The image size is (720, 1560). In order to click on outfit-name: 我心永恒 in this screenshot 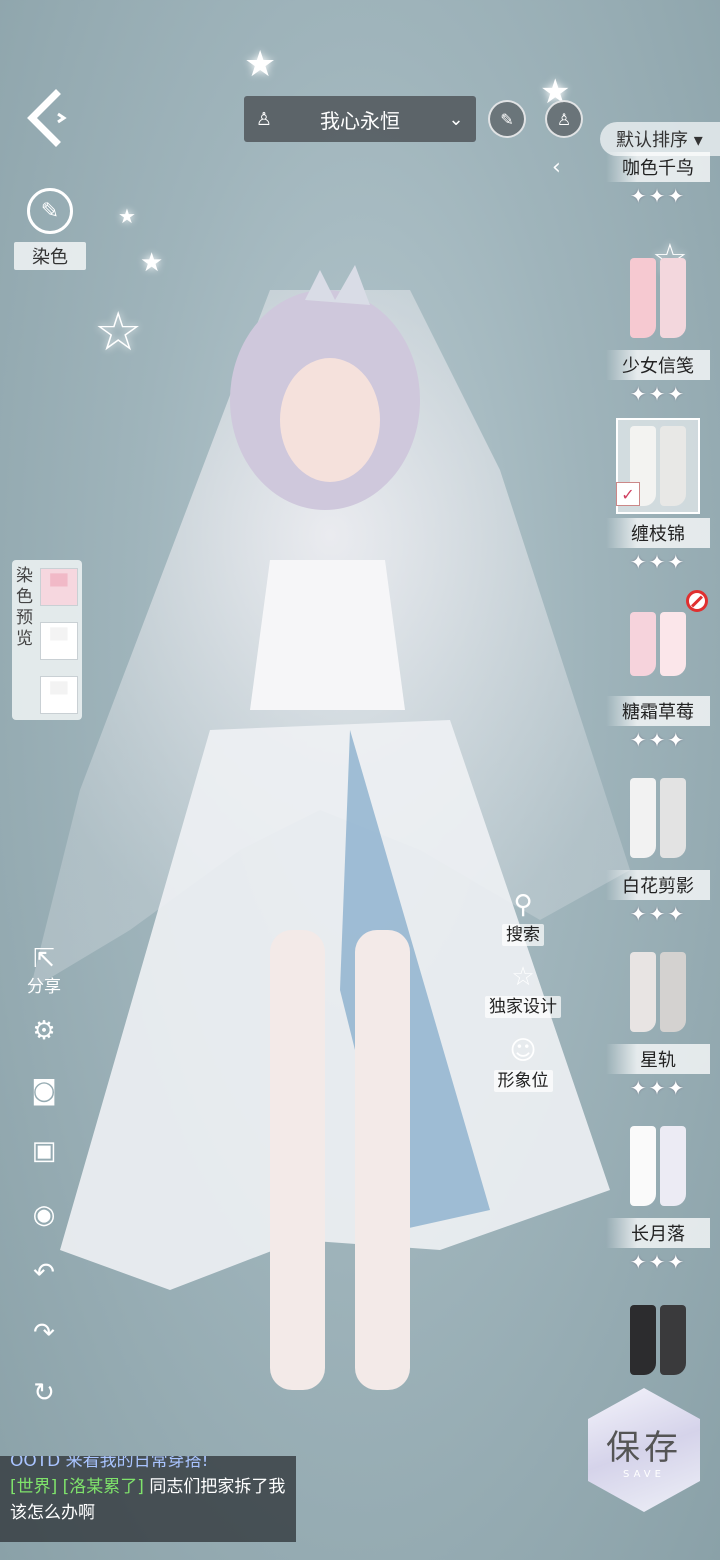, I will do `click(360, 120)`.